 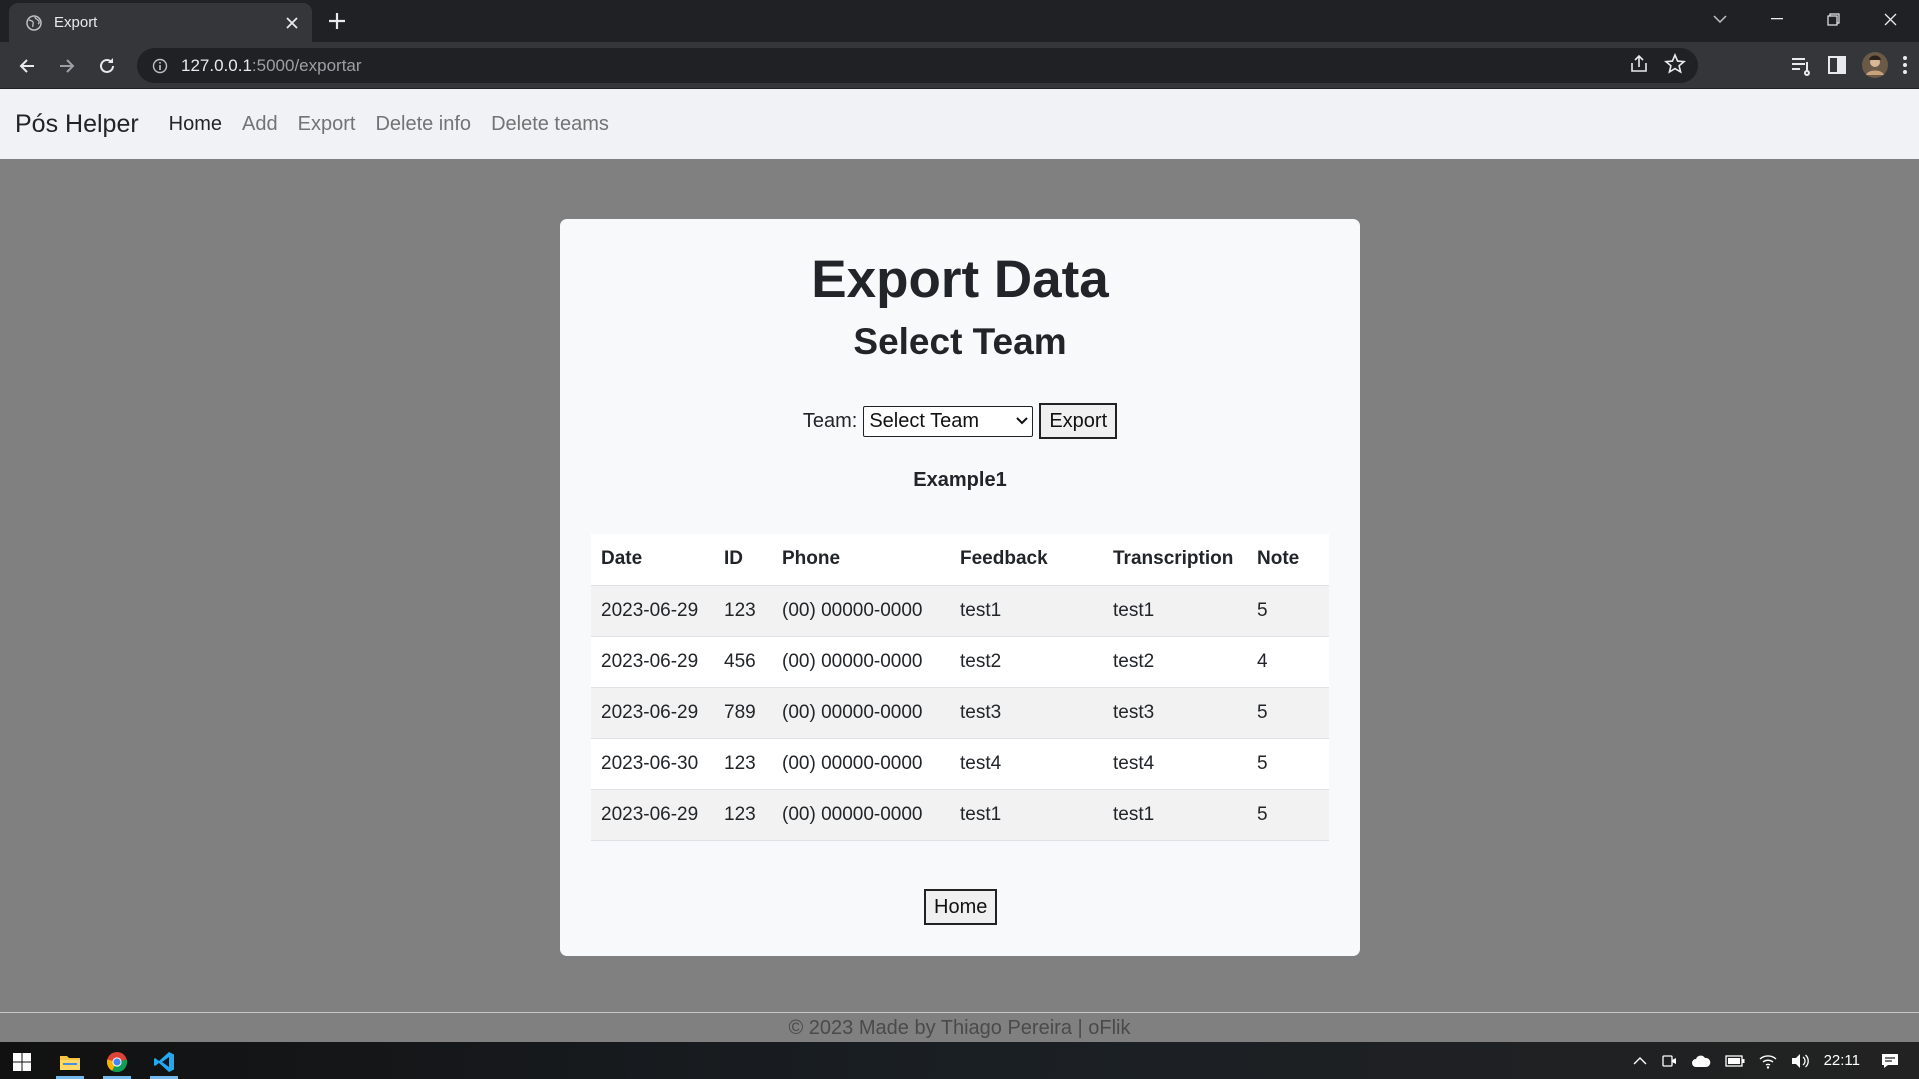 I want to click on system-tray: 22:11, so click(x=1772, y=1060).